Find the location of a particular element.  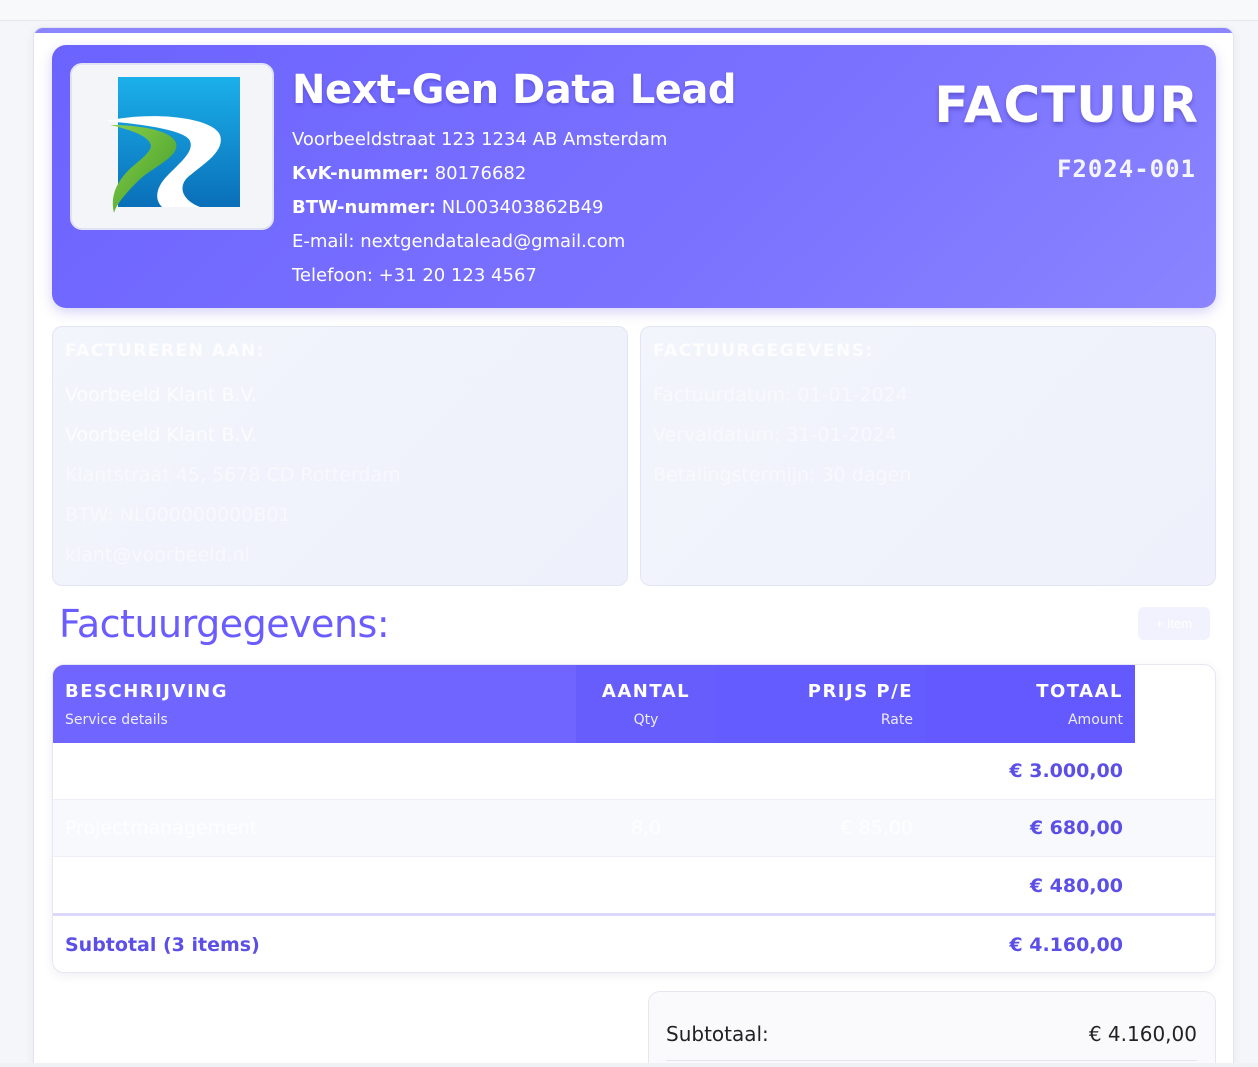

row-total: € 3.000,00 is located at coordinates (1066, 771).